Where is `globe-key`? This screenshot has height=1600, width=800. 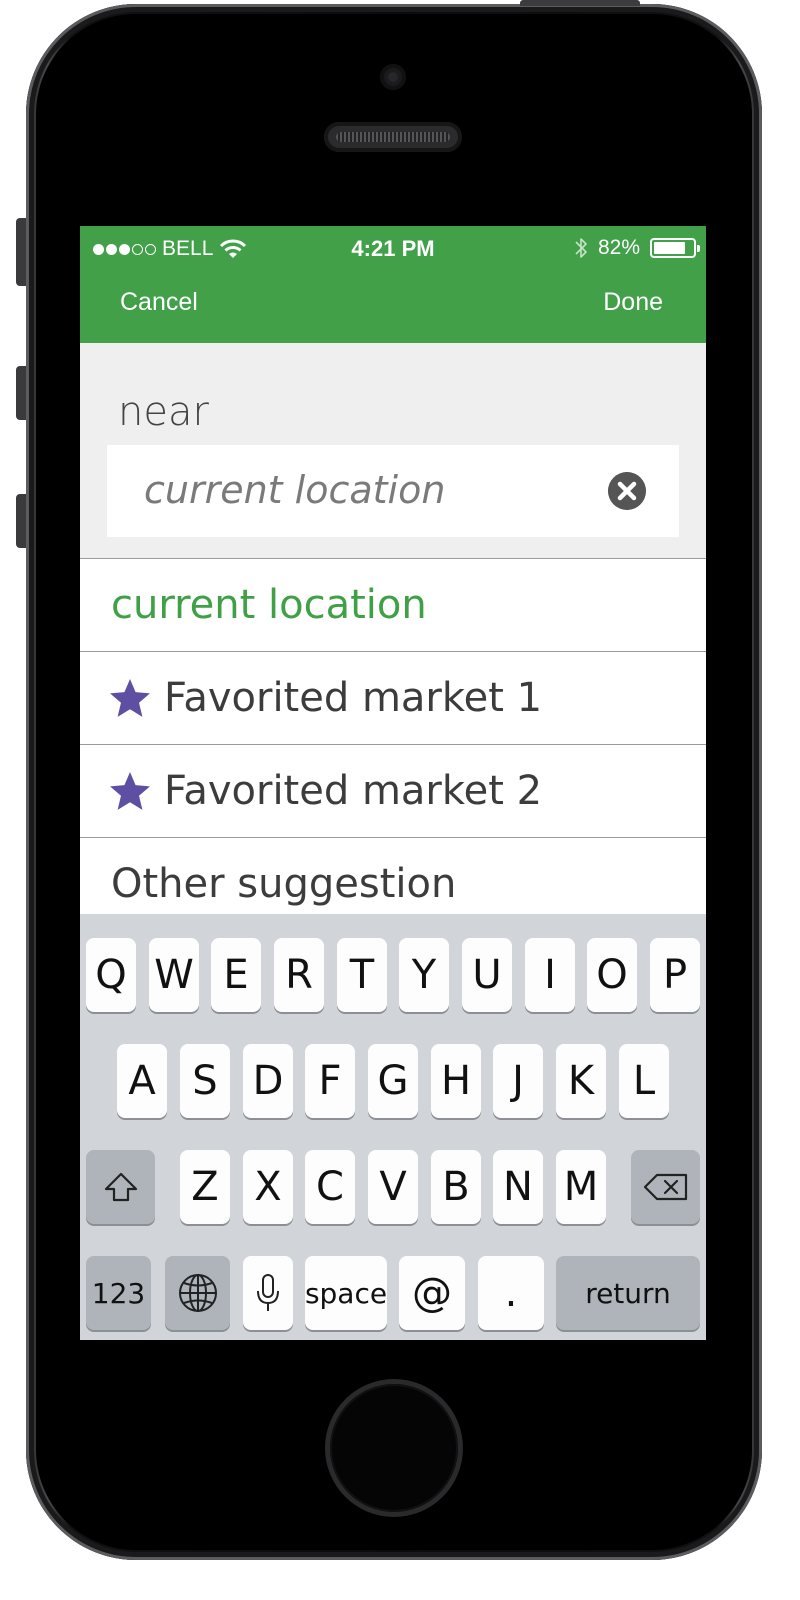
globe-key is located at coordinates (197, 1293).